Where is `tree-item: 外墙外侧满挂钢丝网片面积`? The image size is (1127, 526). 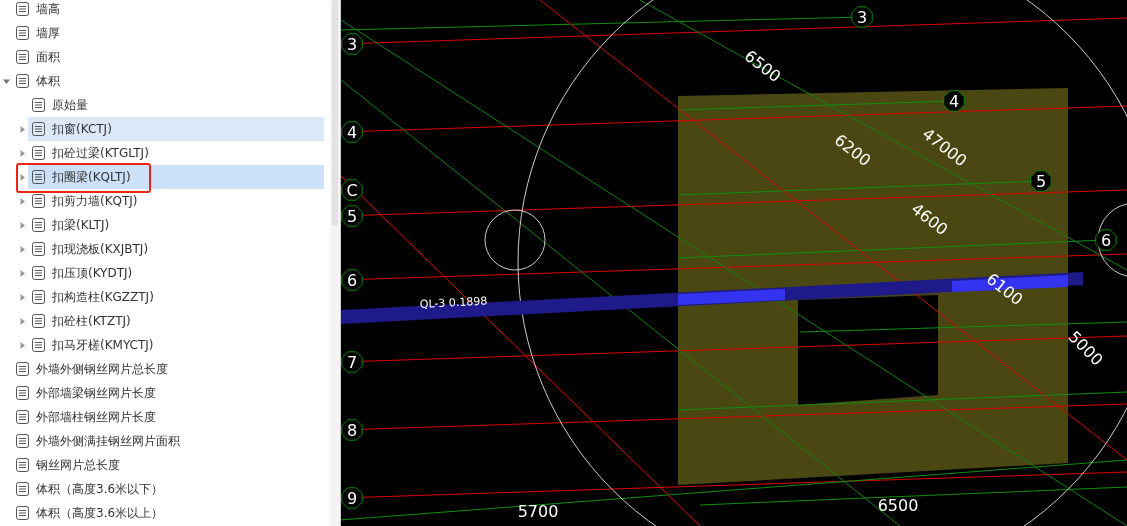
tree-item: 外墙外侧满挂钢丝网片面积 is located at coordinates (168, 441).